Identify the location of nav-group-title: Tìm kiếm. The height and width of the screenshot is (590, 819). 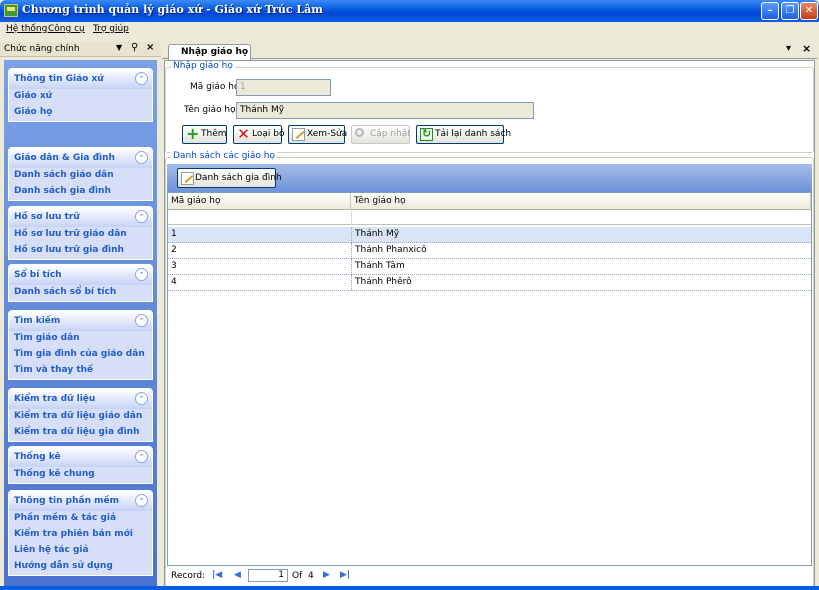
(37, 321).